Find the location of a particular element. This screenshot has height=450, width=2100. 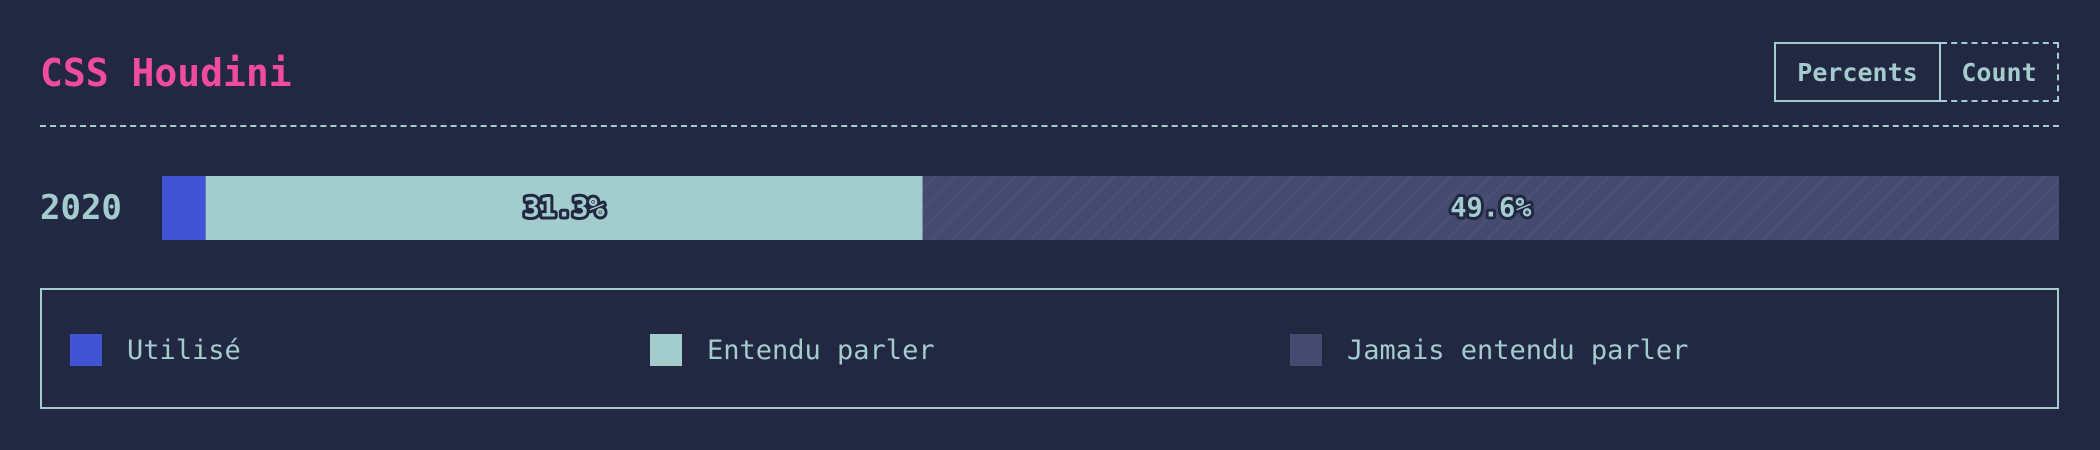

stacked-bar-chart: 31.3% 49.6% is located at coordinates (1110, 208).